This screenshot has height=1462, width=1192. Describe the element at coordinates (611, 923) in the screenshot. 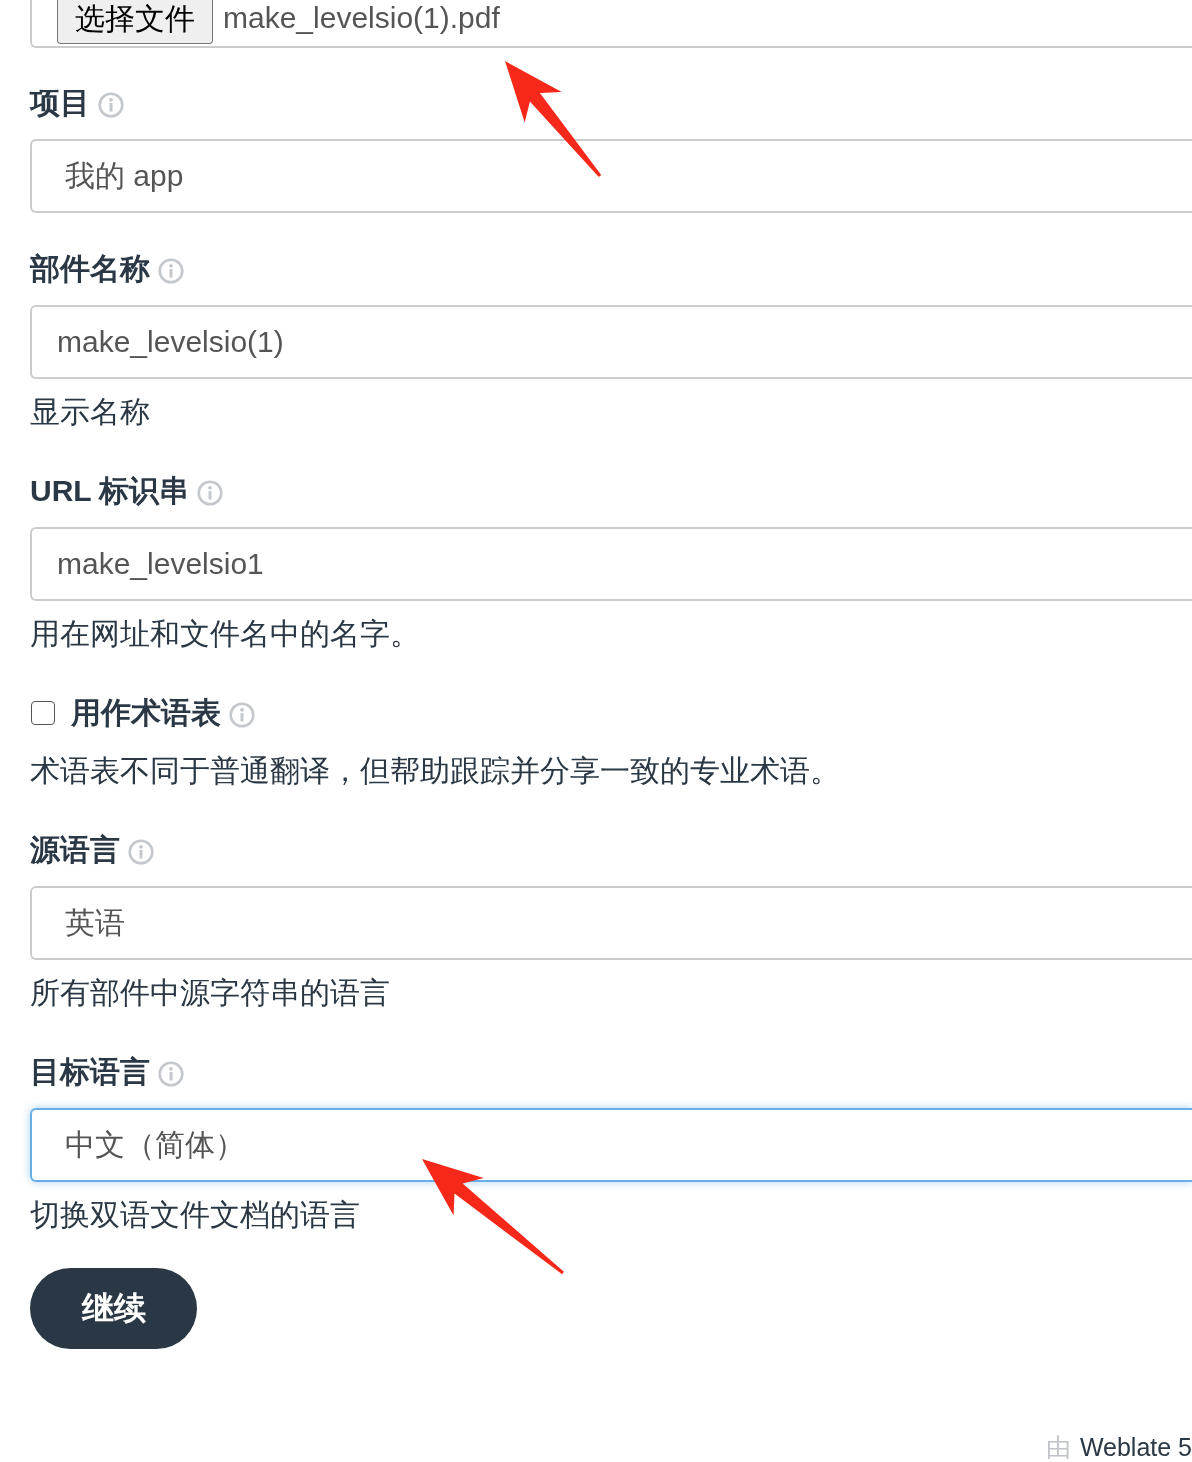

I see `select-field: 英语` at that location.